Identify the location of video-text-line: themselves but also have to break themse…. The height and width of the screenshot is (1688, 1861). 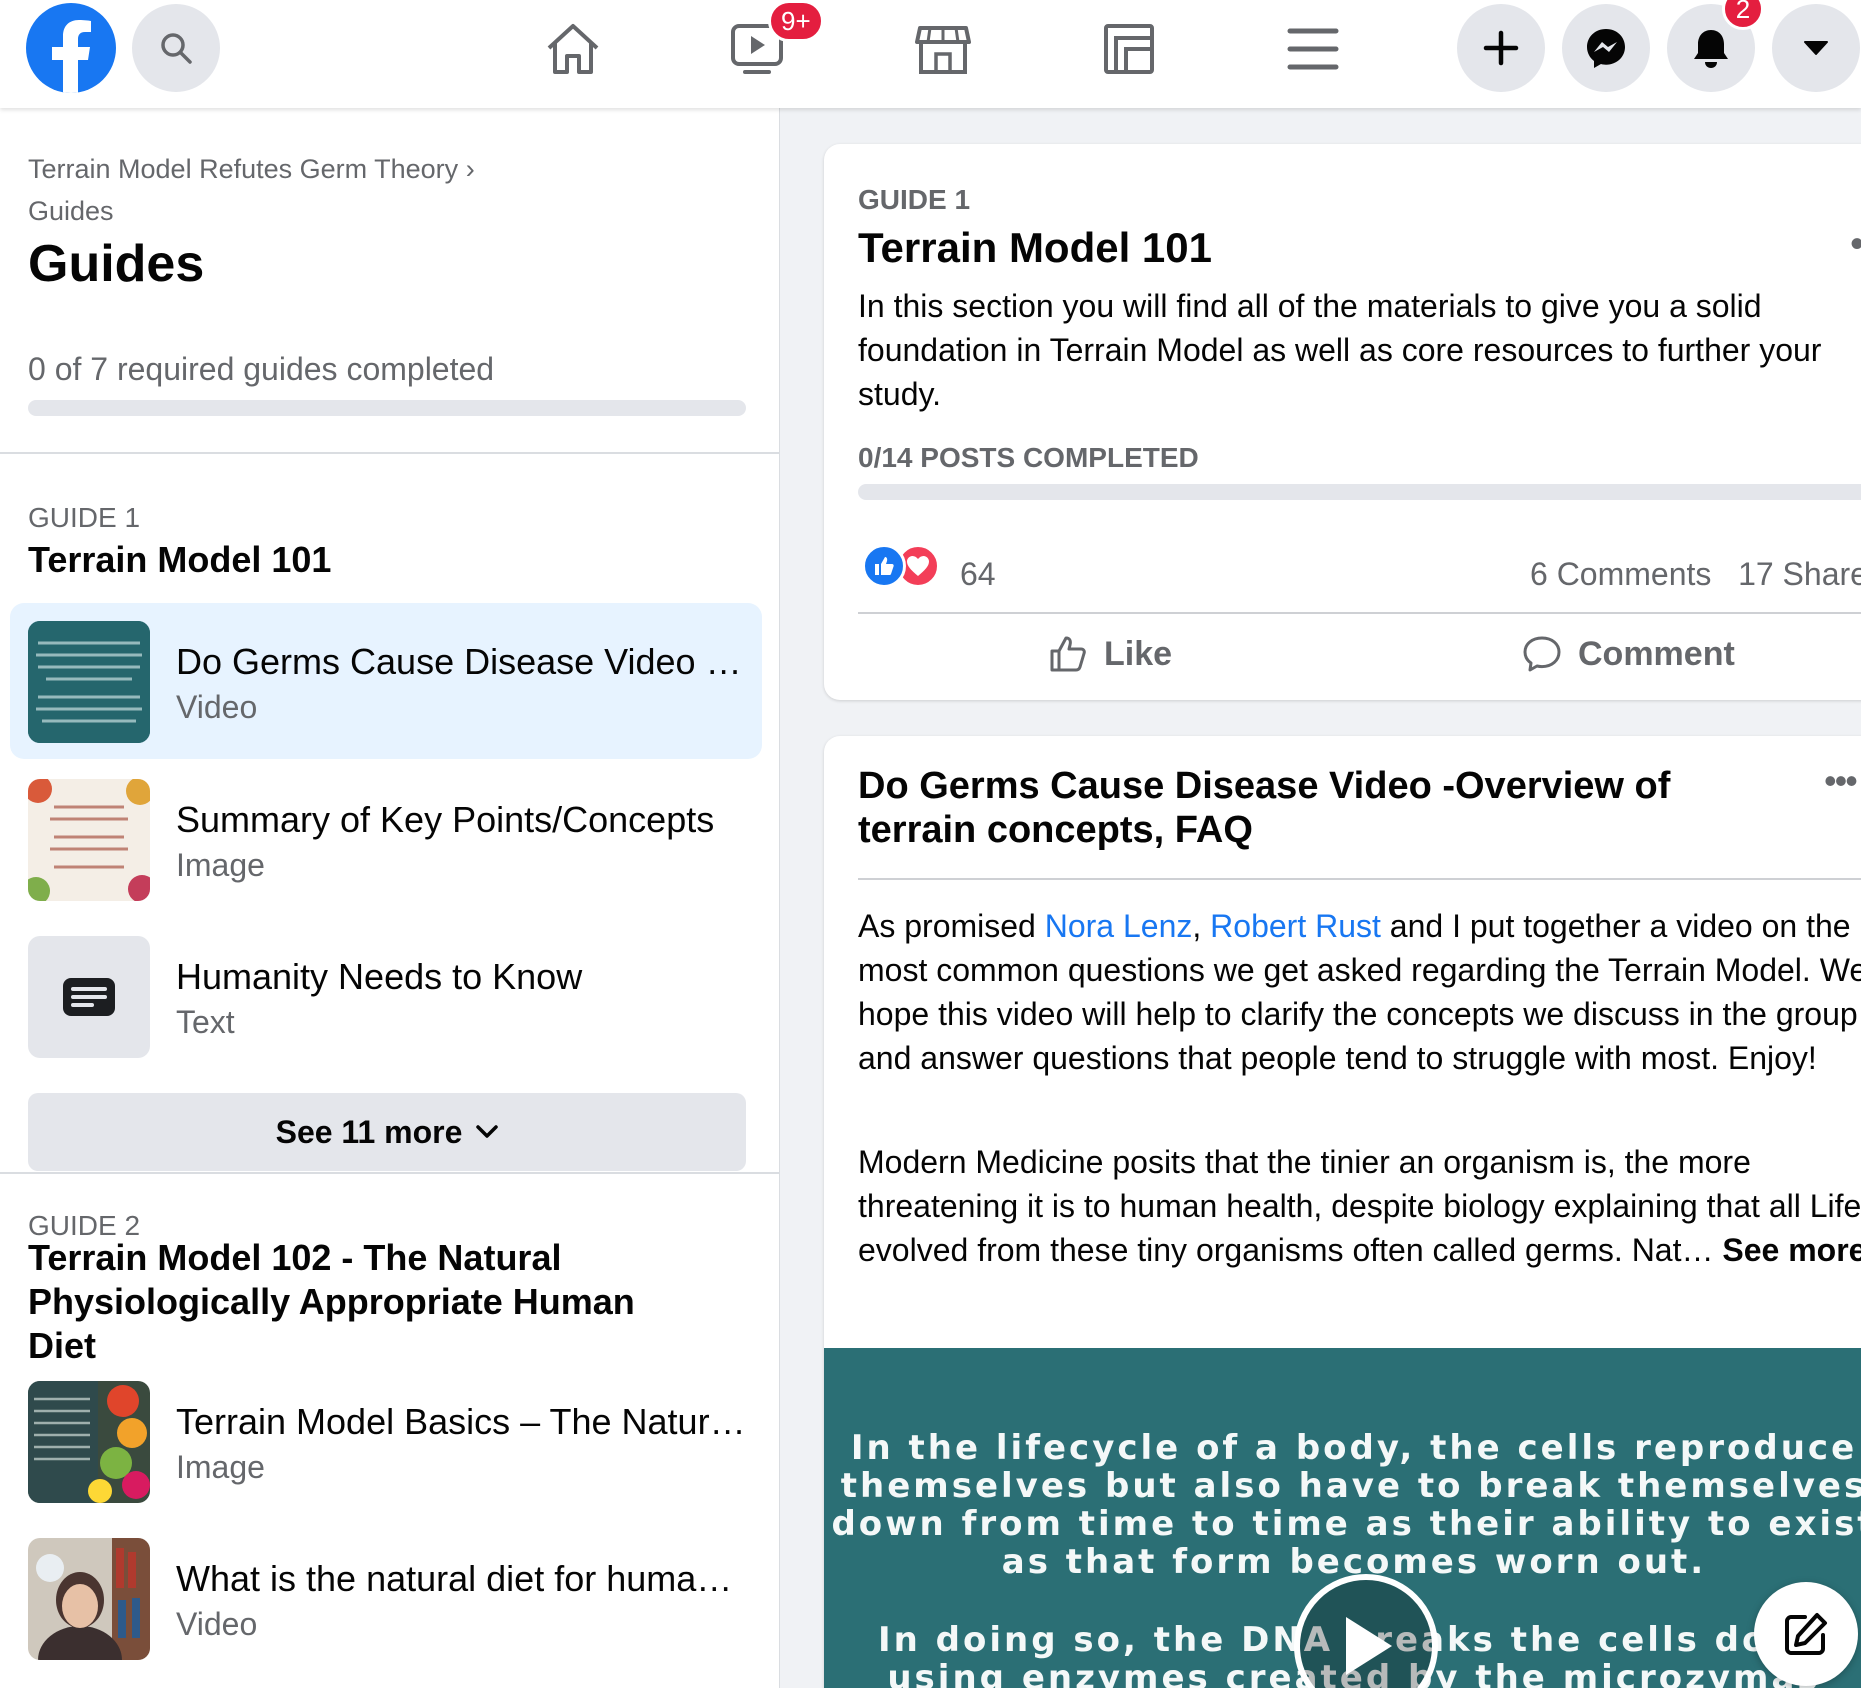
(1350, 1486).